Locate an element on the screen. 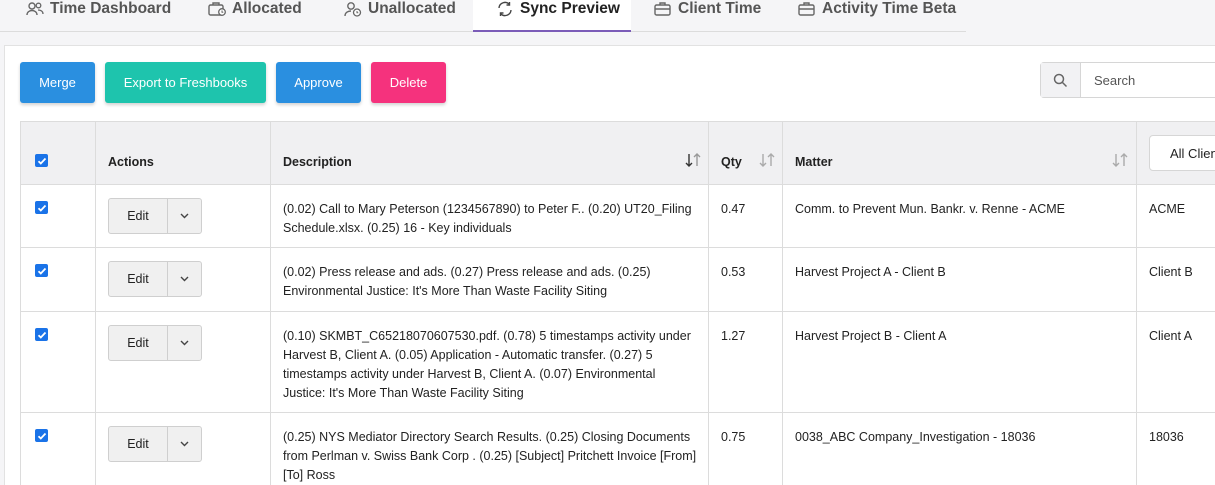 The height and width of the screenshot is (485, 1215). tab-unallocated: Unallocated is located at coordinates (400, 16).